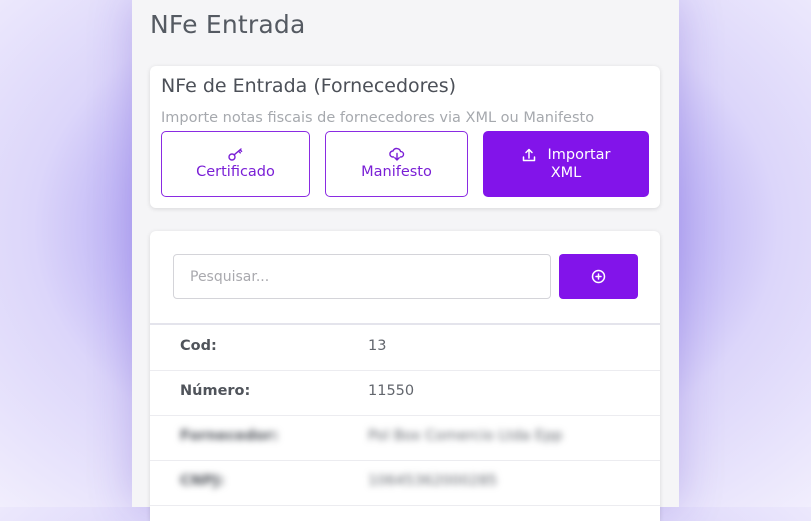  I want to click on row-label: CNPJ:, so click(202, 481).